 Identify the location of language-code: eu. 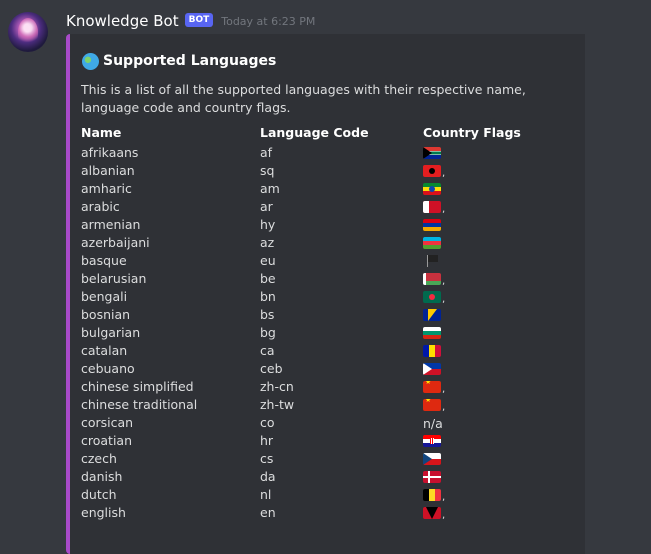
(268, 260).